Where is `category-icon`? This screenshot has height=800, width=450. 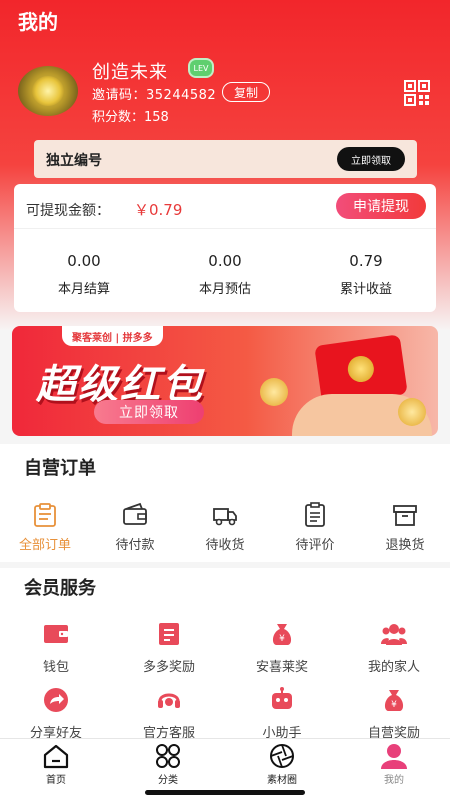 category-icon is located at coordinates (168, 756).